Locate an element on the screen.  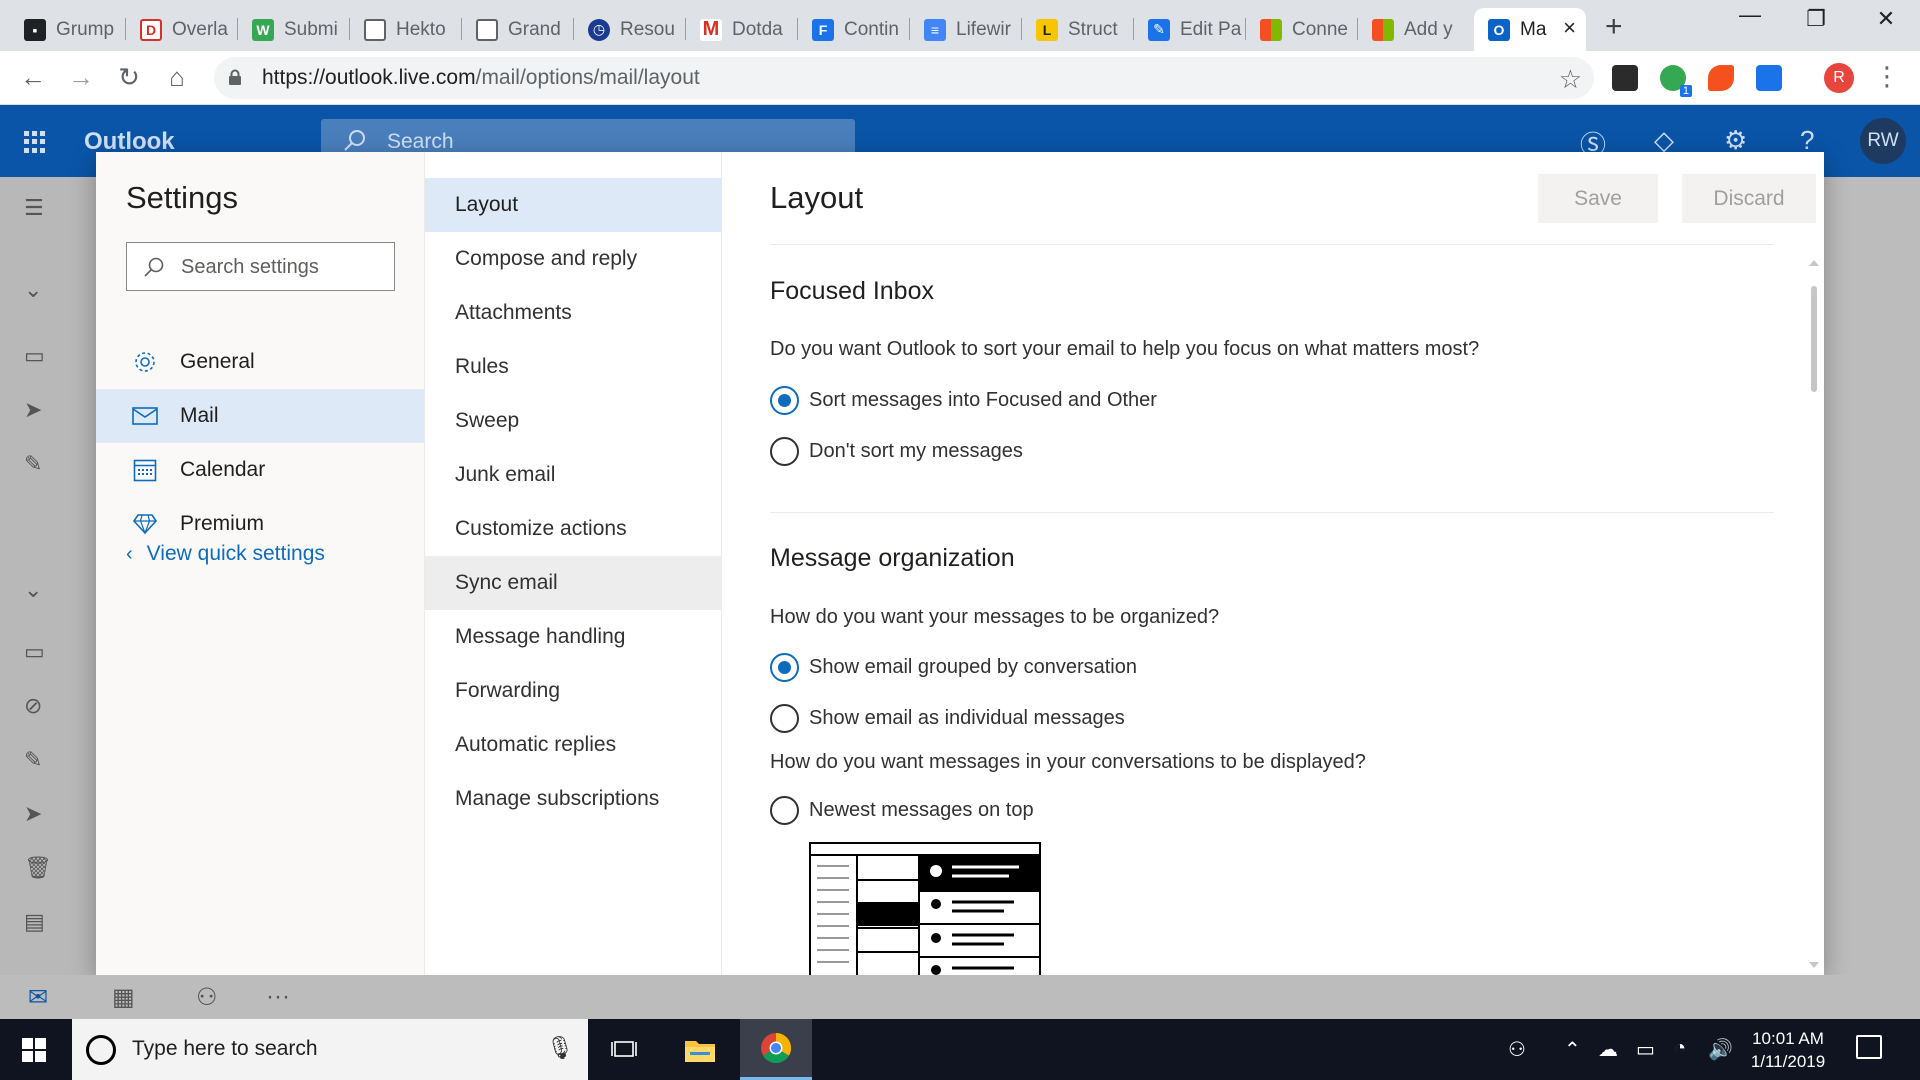
settings-title: Settings is located at coordinates (182, 197).